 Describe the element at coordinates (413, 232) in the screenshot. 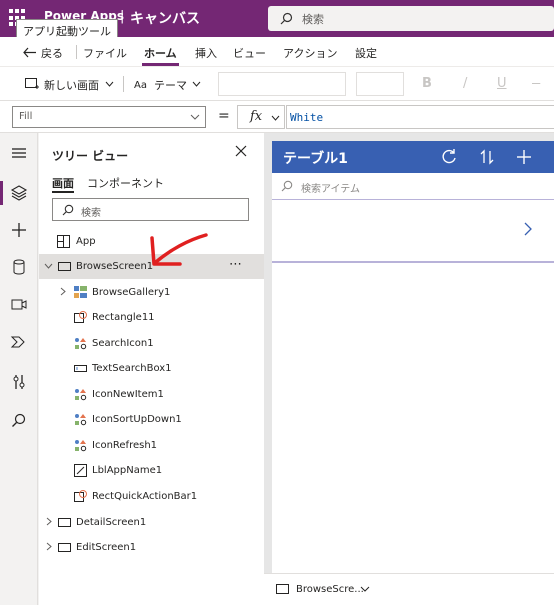

I see `gallery-item` at that location.